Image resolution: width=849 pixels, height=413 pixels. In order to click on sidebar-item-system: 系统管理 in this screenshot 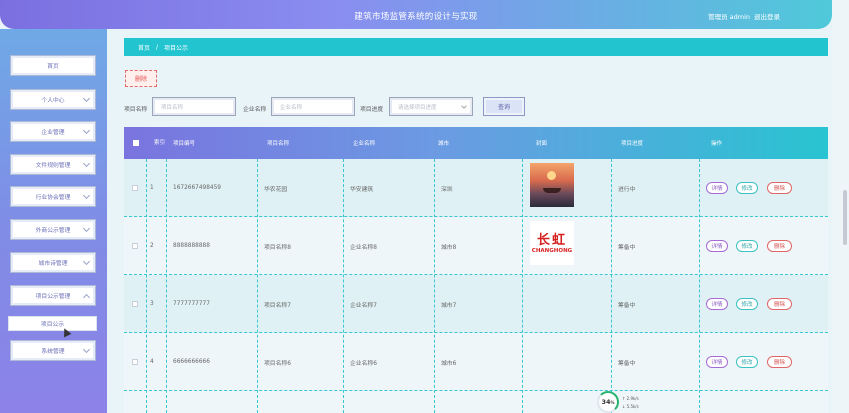, I will do `click(53, 350)`.